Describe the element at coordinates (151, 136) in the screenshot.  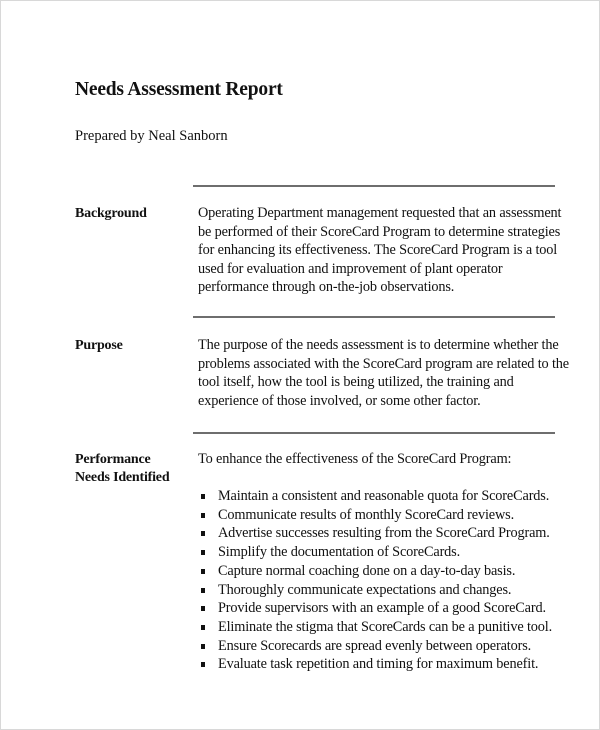
I see `prepared-by: Prepared by Neal Sanborn` at that location.